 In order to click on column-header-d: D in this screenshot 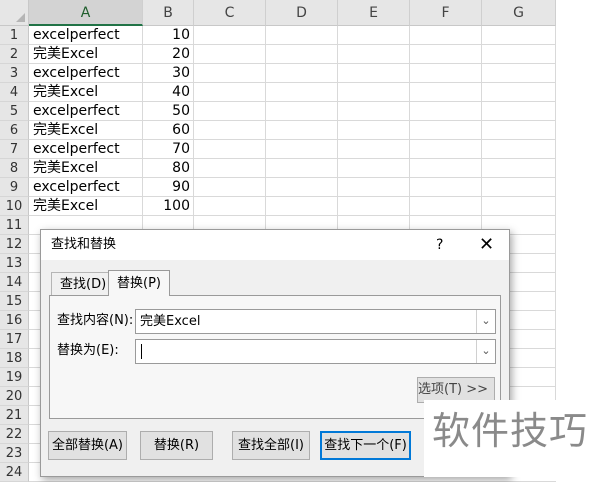, I will do `click(302, 13)`.